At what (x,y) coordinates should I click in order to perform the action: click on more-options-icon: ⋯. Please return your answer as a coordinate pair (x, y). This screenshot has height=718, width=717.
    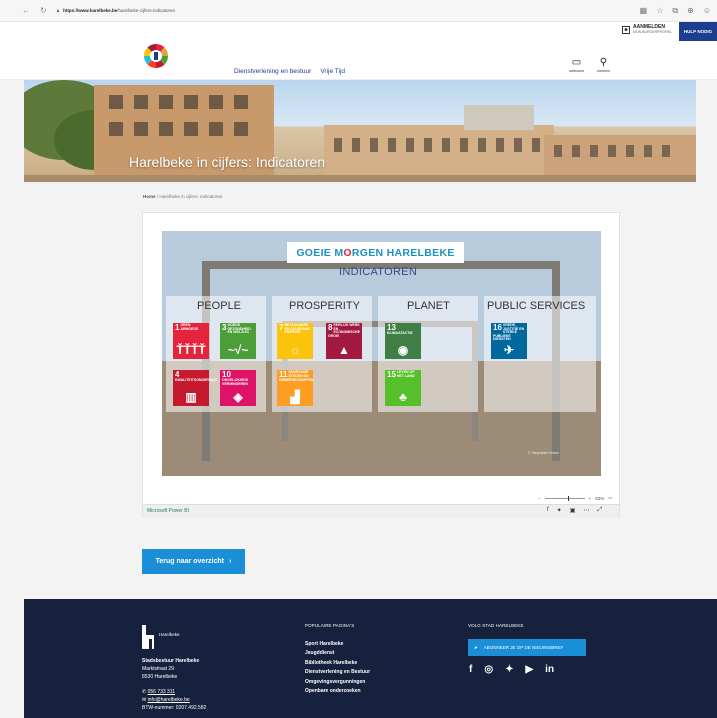
    Looking at the image, I should click on (586, 510).